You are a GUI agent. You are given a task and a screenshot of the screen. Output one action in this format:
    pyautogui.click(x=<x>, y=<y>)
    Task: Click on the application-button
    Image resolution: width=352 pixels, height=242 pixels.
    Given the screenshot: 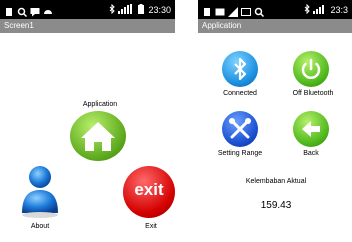 What is the action you would take?
    pyautogui.click(x=98, y=136)
    